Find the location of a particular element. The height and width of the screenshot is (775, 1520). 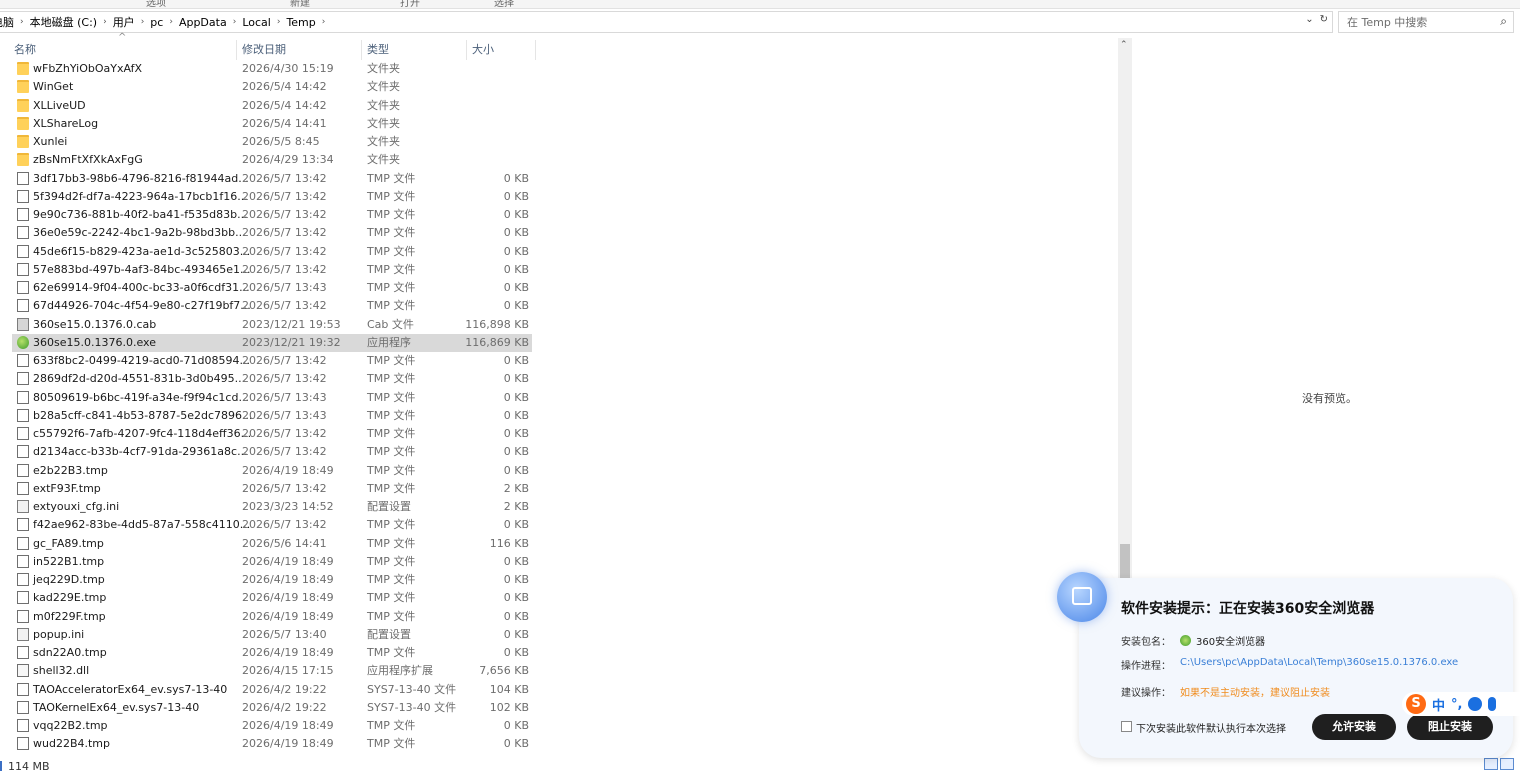

microphone-icon is located at coordinates (1492, 704).